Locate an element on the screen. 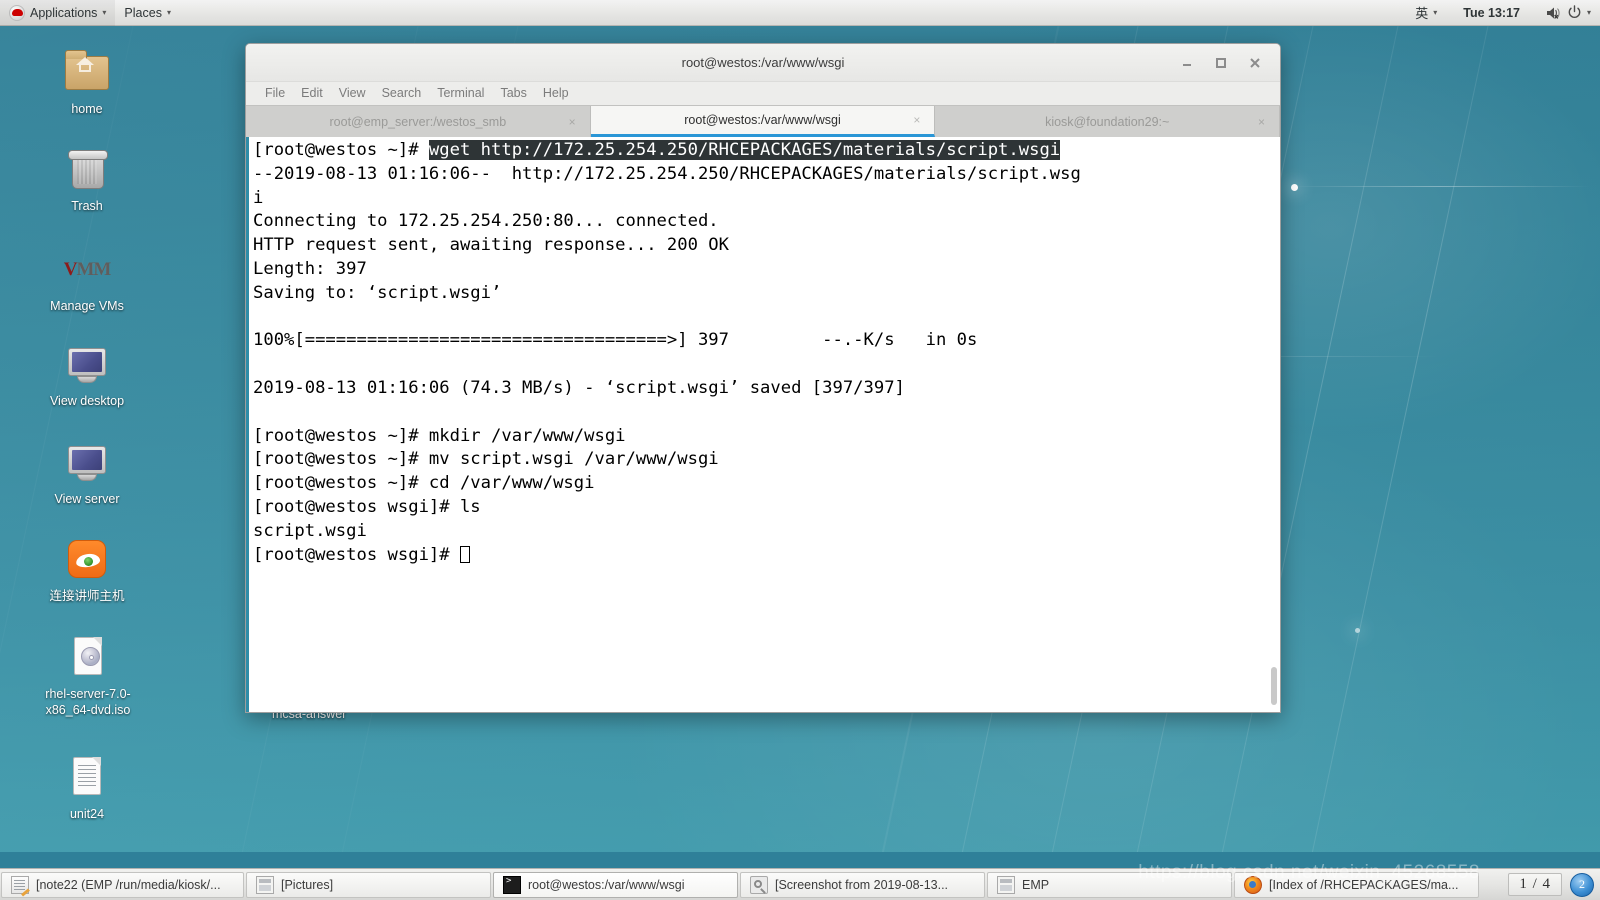  tab-label: root@westos:/var/www/wsgi is located at coordinates (762, 120).